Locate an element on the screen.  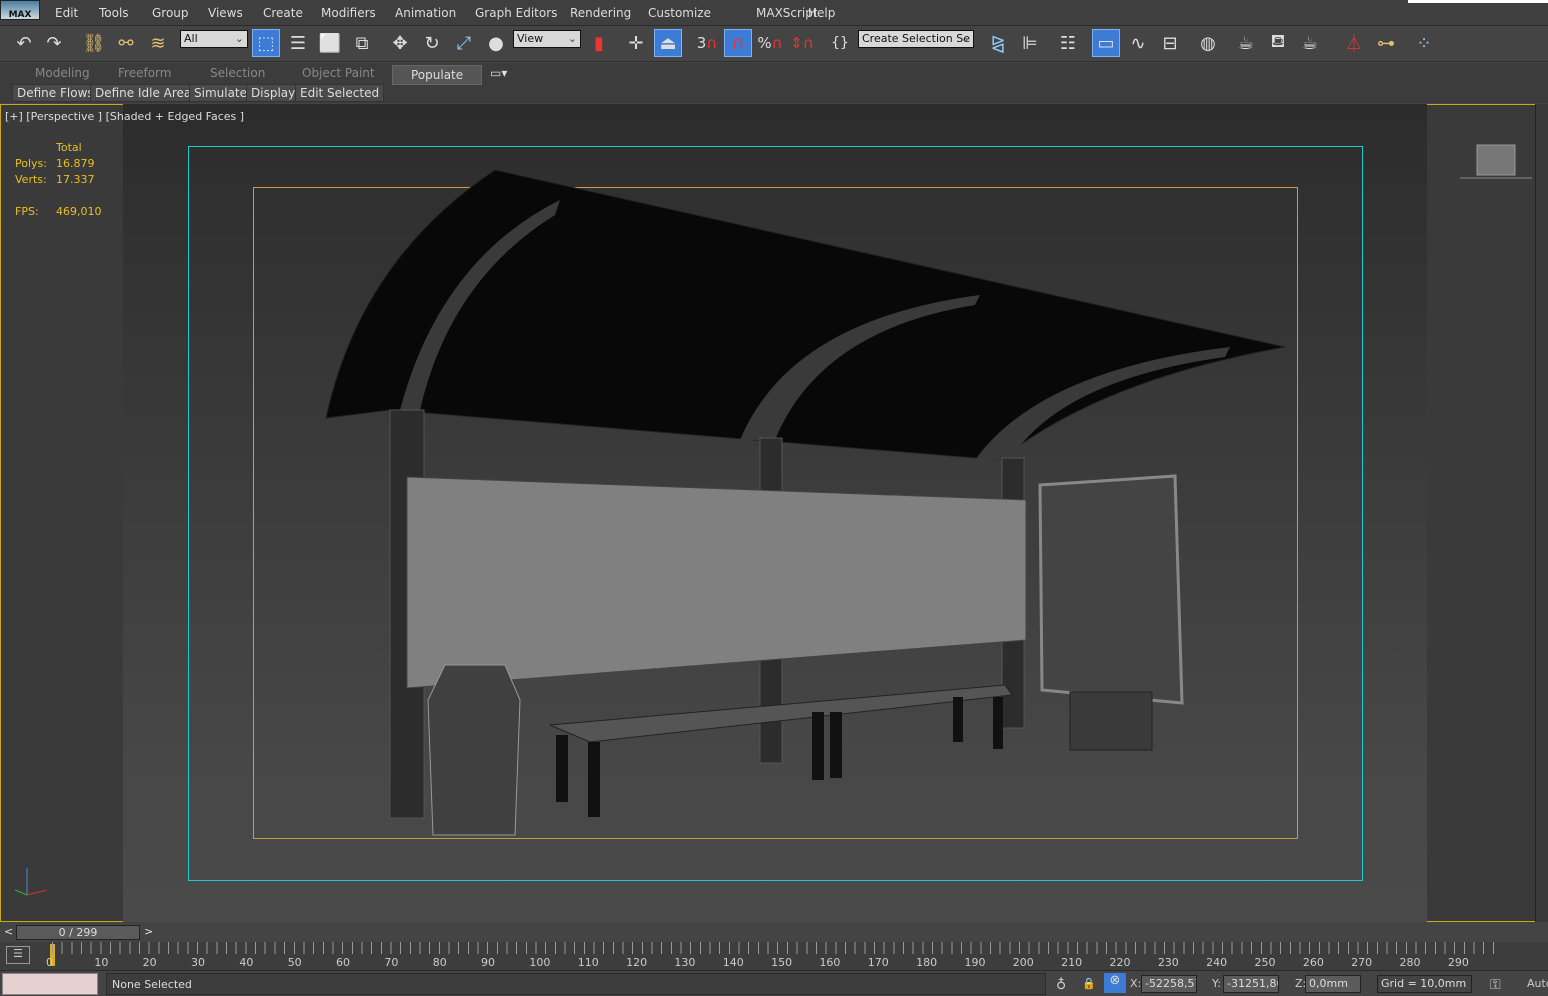
y-label: Y: is located at coordinates (1216, 983).